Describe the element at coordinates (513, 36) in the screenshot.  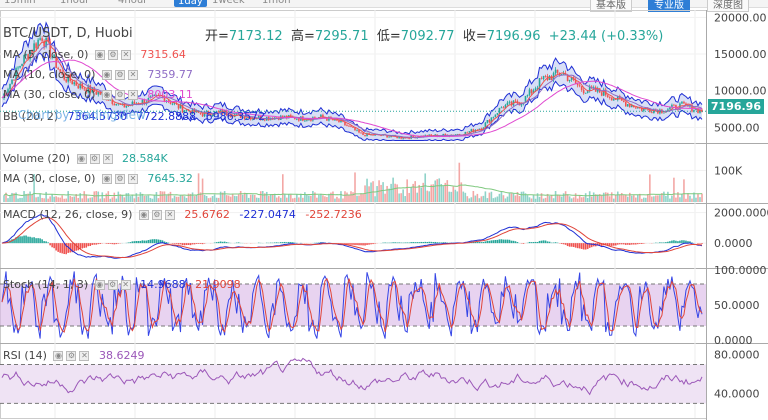
I see `close-value: 7196.96` at that location.